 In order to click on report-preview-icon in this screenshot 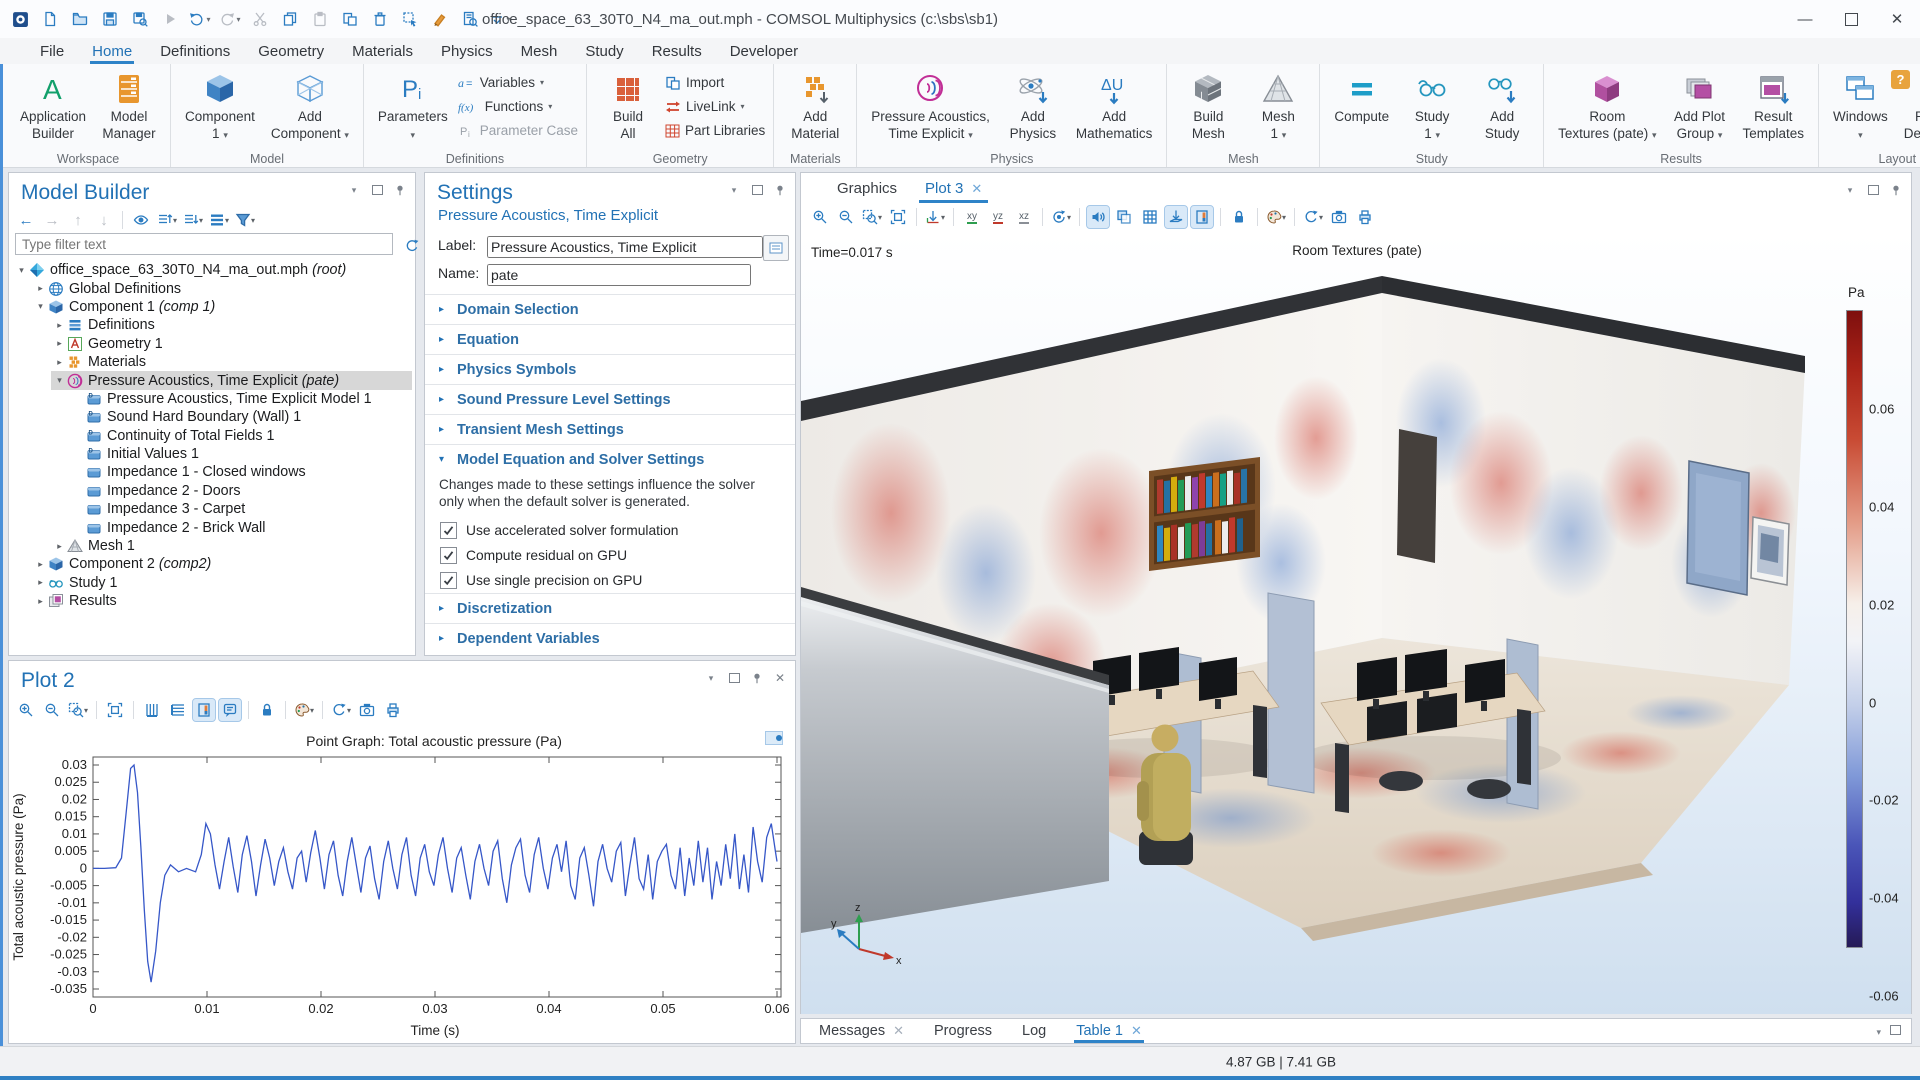, I will do `click(470, 19)`.